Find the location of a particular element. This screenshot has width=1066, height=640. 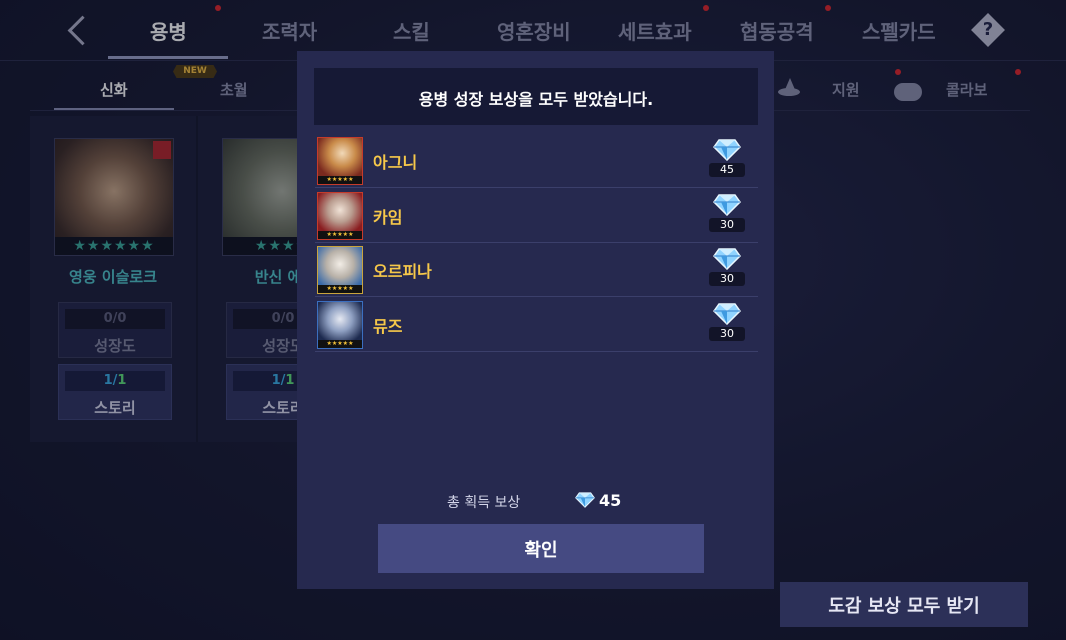

total-reward-label: 총 획득 보상 is located at coordinates (484, 503).